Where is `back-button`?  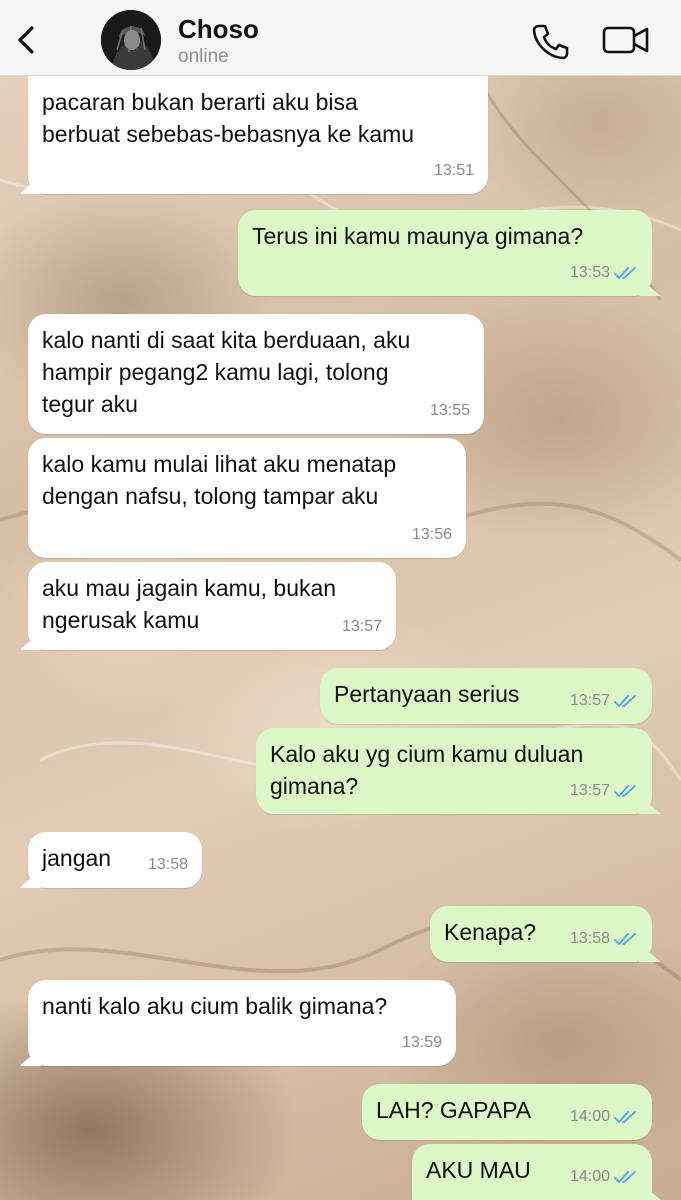 back-button is located at coordinates (27, 40).